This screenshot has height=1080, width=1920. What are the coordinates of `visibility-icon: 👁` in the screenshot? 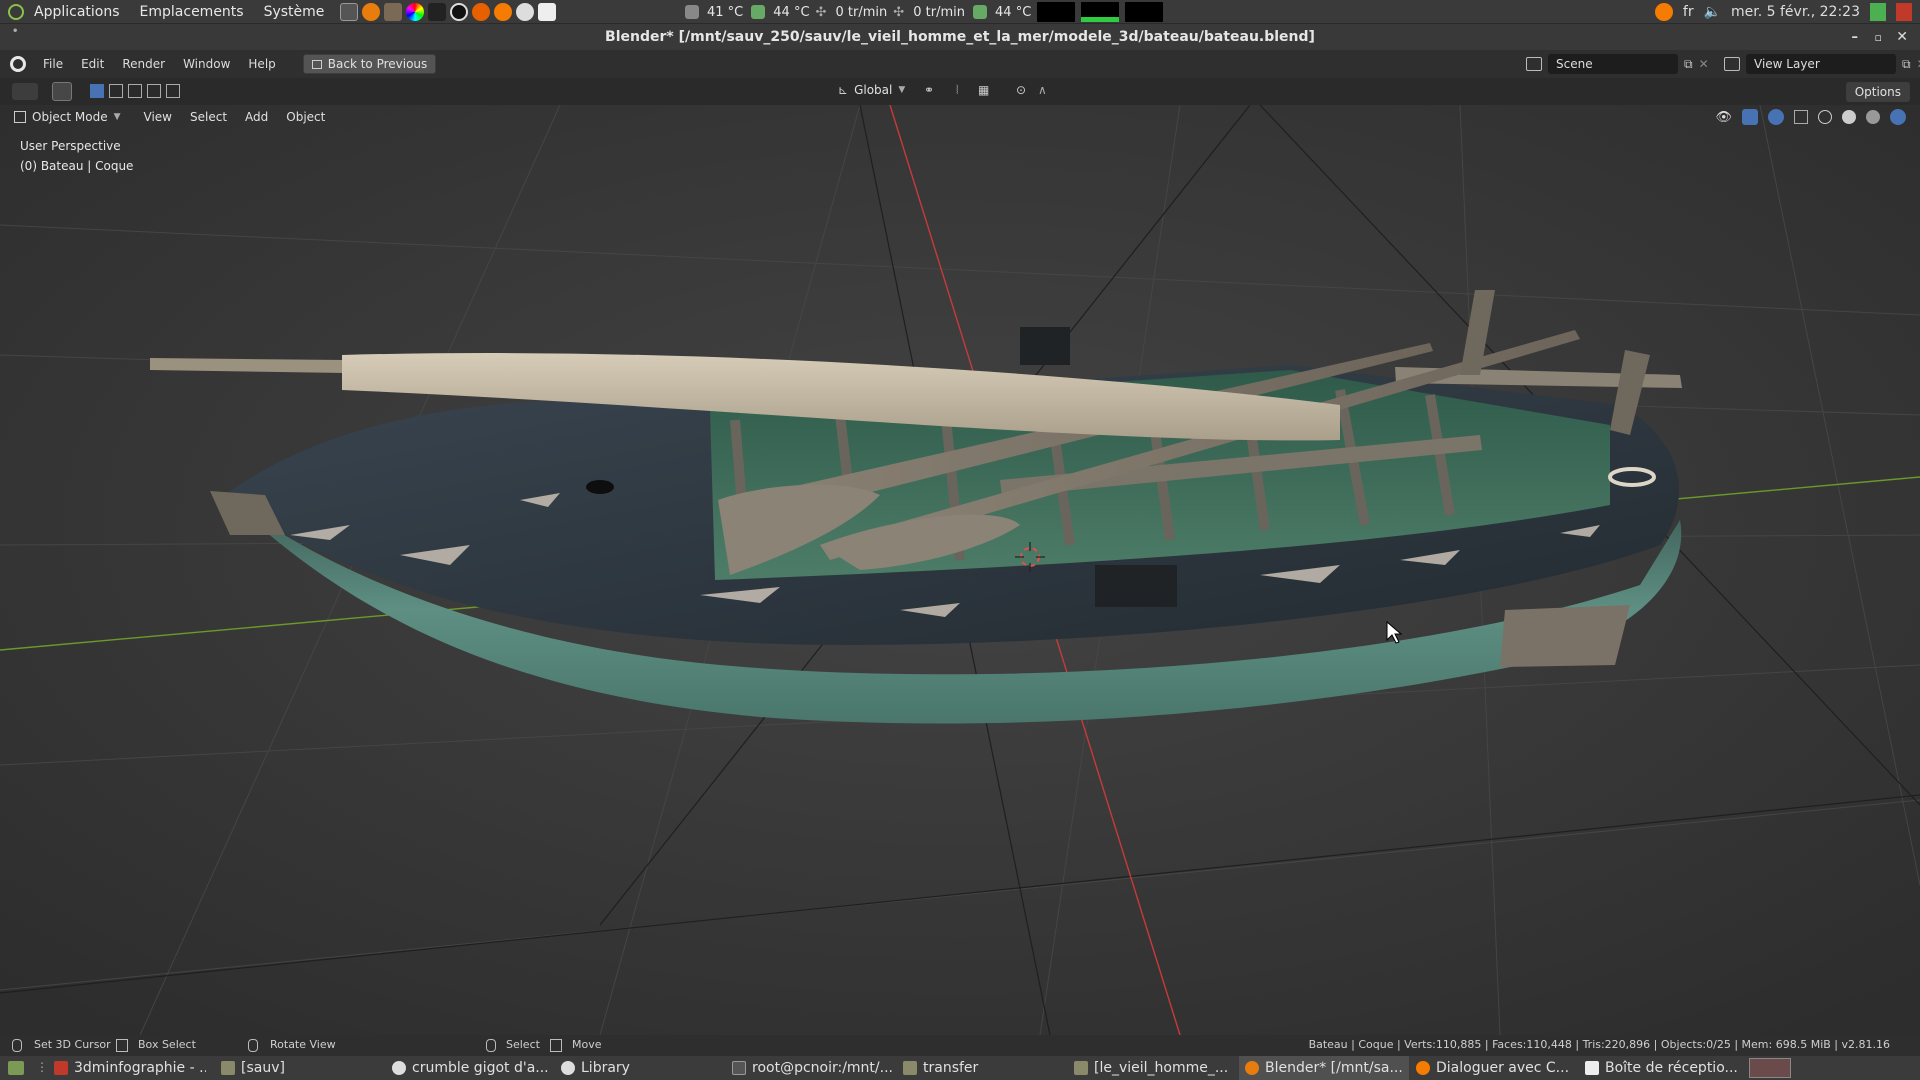 It's located at (1723, 117).